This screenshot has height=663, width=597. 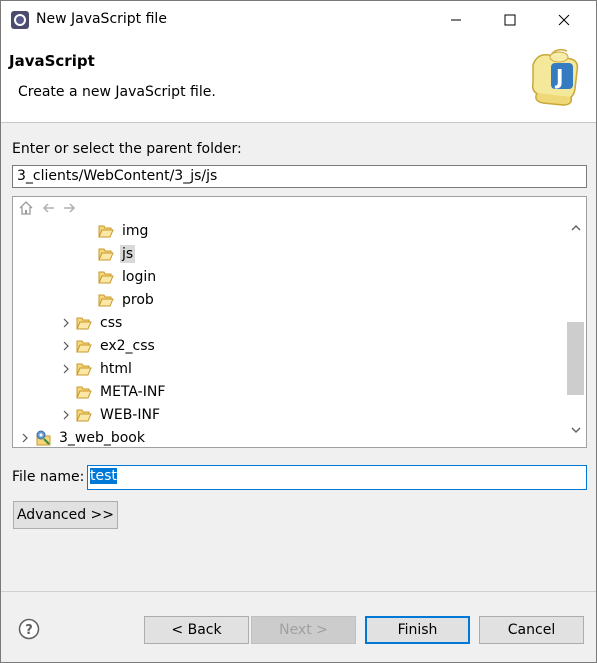 I want to click on tree-item-label: html, so click(x=116, y=369).